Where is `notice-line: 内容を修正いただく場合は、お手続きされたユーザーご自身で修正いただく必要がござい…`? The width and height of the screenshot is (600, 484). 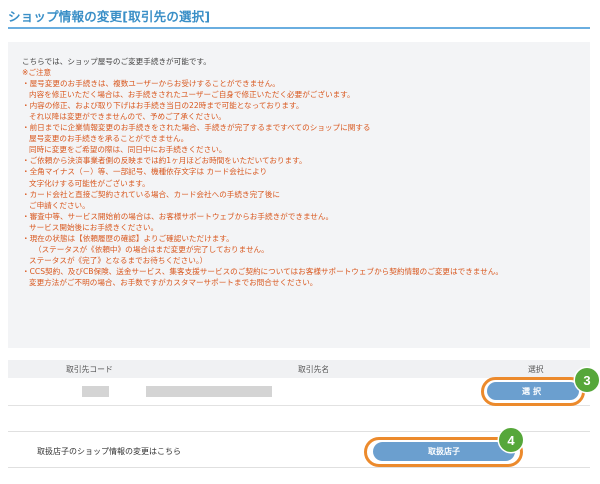
notice-line: 内容を修正いただく場合は、お手続きされたユーザーご自身で修正いただく必要がござい… is located at coordinates (192, 95).